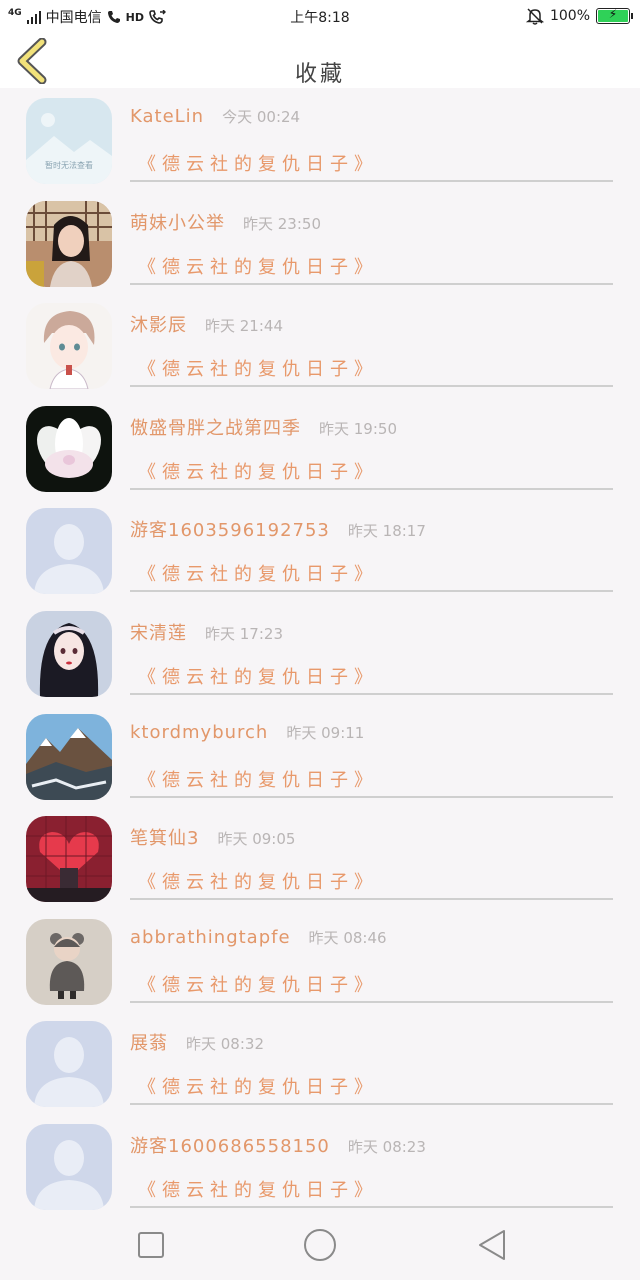 The image size is (640, 1280). What do you see at coordinates (261, 117) in the screenshot?
I see `timestamp: 今天 00:24` at bounding box center [261, 117].